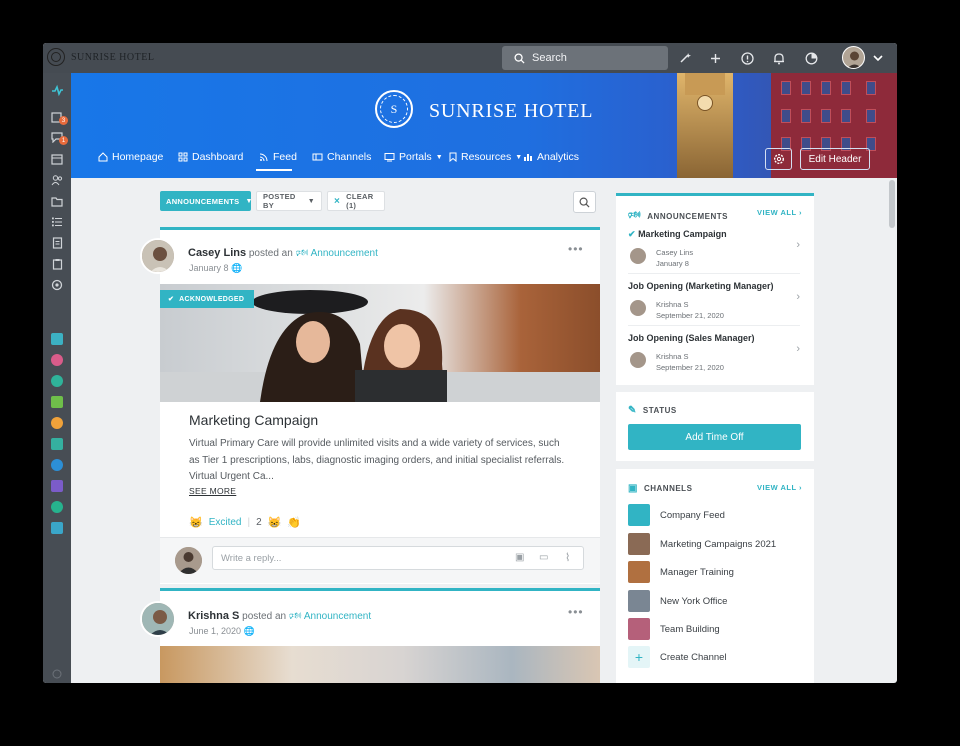 The image size is (960, 746). I want to click on nav-dashboard-label: Dashboard, so click(218, 157).